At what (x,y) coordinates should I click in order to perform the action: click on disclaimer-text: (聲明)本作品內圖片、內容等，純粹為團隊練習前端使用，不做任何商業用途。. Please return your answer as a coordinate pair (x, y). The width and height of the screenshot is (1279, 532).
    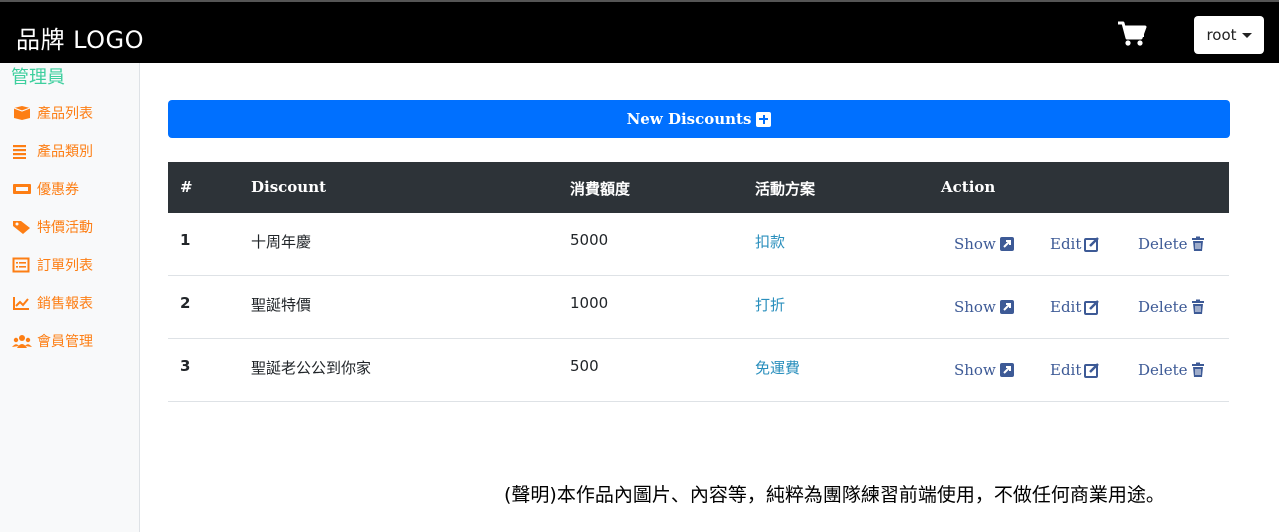
    Looking at the image, I should click on (834, 495).